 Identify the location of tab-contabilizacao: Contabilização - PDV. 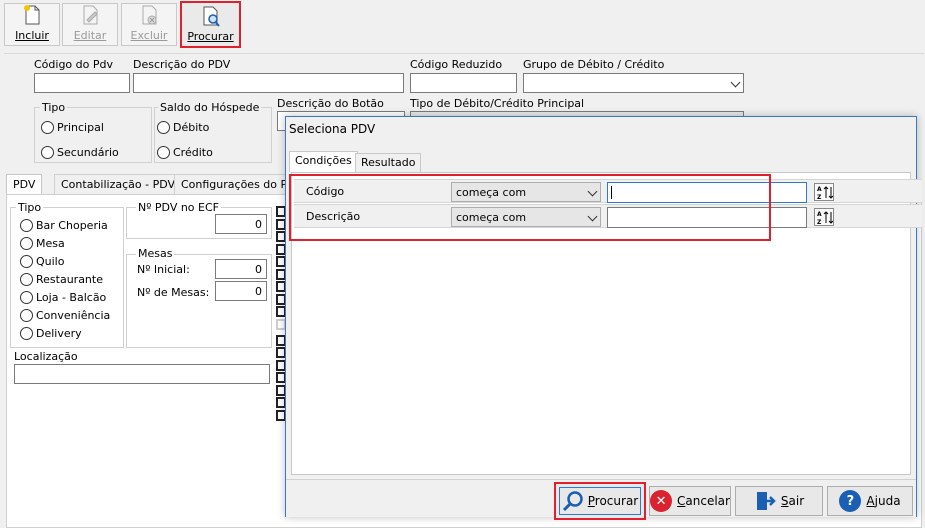
(118, 184).